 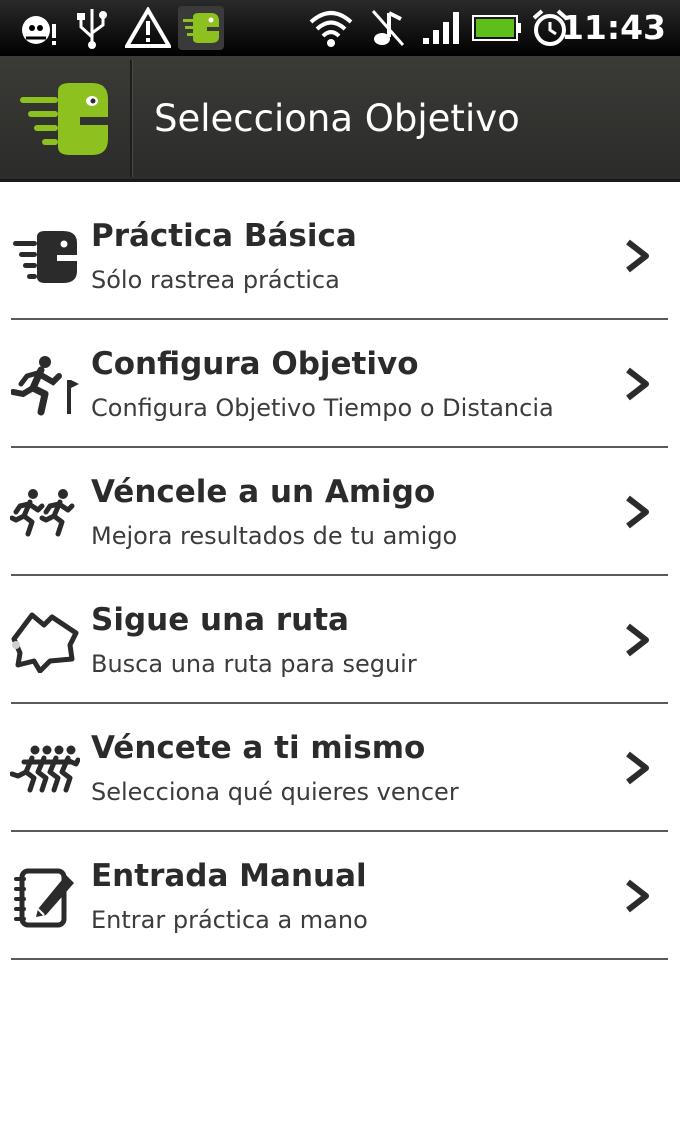 I want to click on item-subtitle: Entrar práctica a mano, so click(x=229, y=920).